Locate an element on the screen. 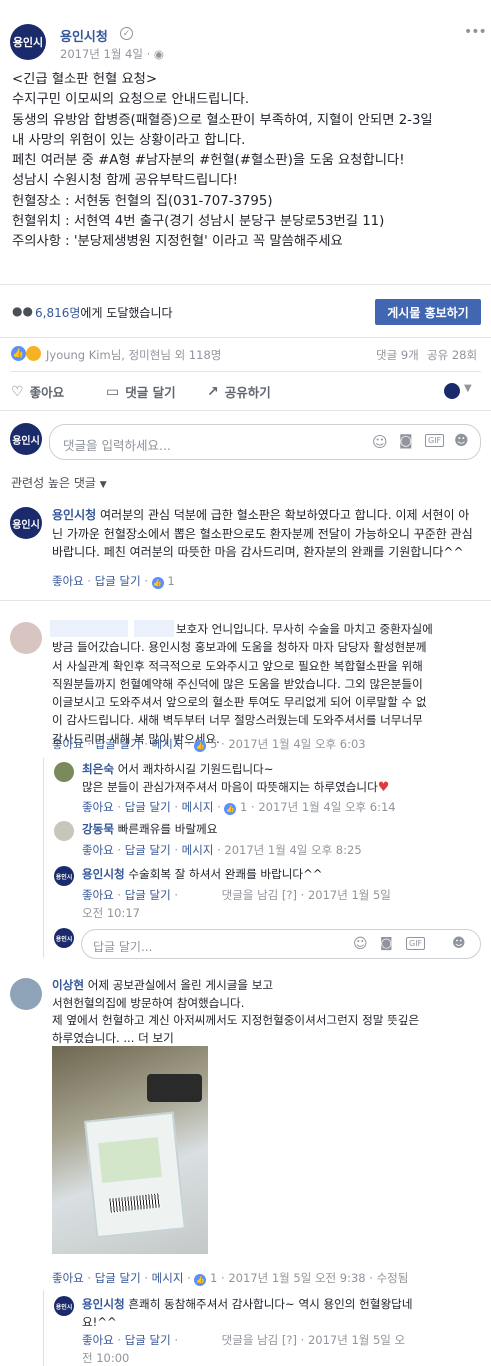  reach-count: 6,816명 is located at coordinates (57, 313).